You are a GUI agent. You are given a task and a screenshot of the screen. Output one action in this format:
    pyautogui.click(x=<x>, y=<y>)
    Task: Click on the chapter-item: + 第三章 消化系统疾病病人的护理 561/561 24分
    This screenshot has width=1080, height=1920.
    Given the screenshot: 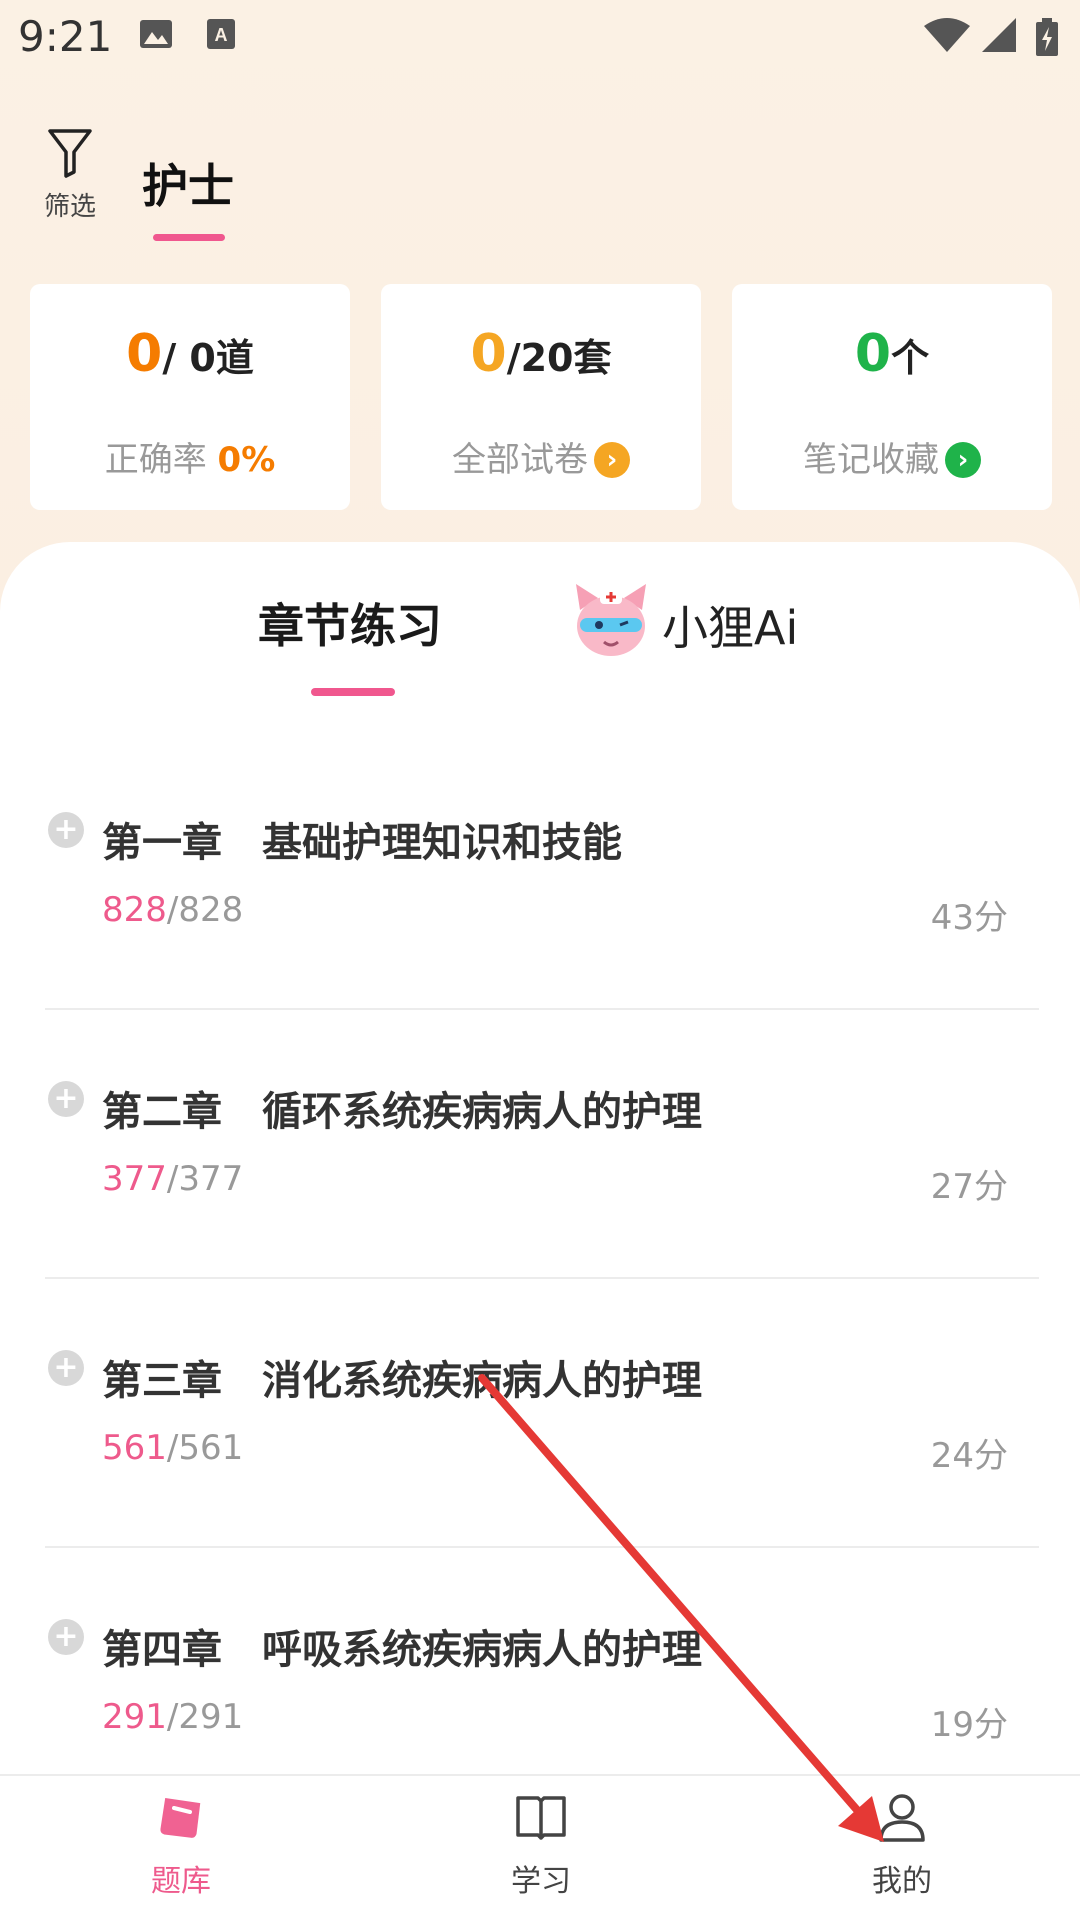 What is the action you would take?
    pyautogui.click(x=540, y=1414)
    